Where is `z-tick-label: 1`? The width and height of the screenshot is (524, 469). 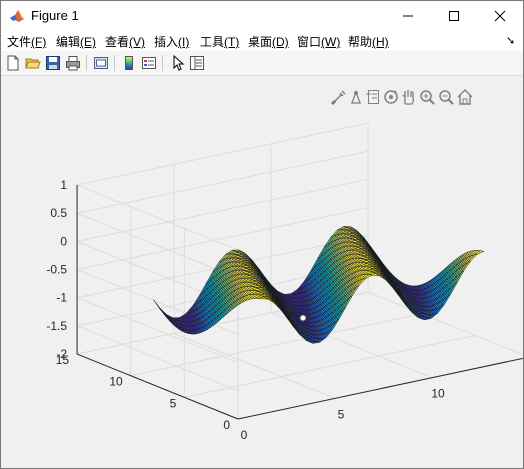 z-tick-label: 1 is located at coordinates (63, 185).